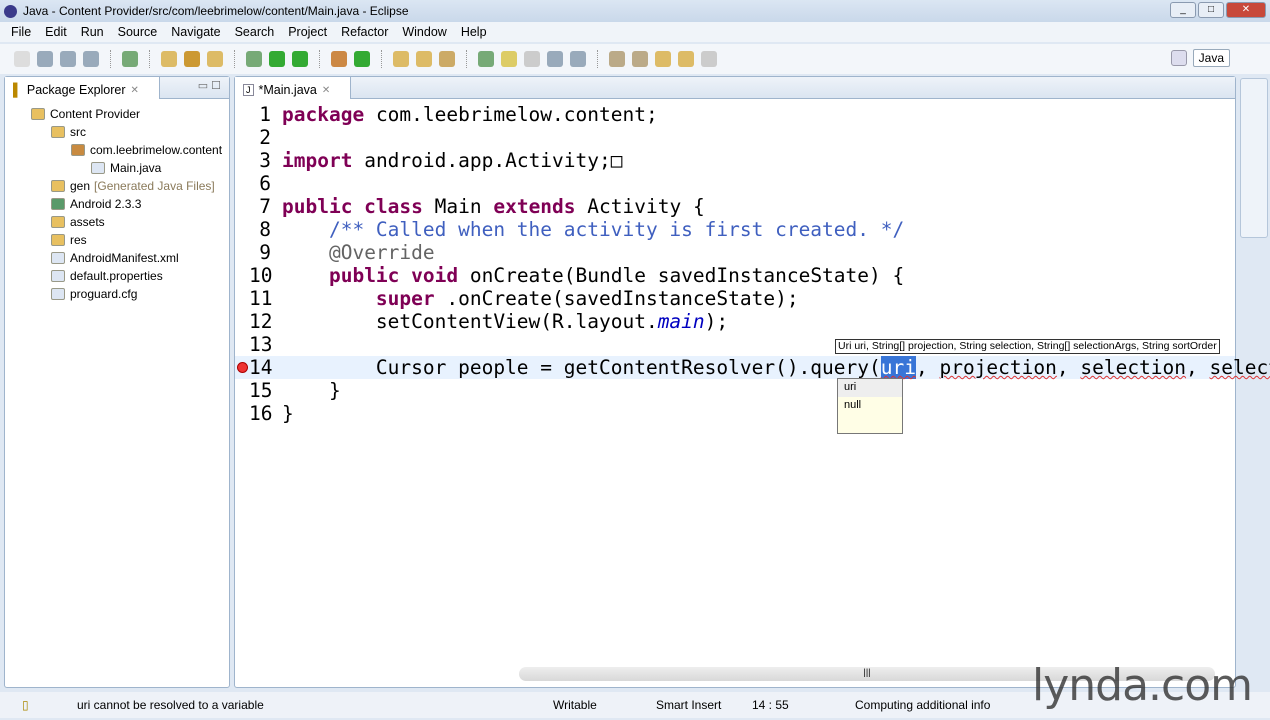  What do you see at coordinates (575, 705) in the screenshot?
I see `status-writable: Writable` at bounding box center [575, 705].